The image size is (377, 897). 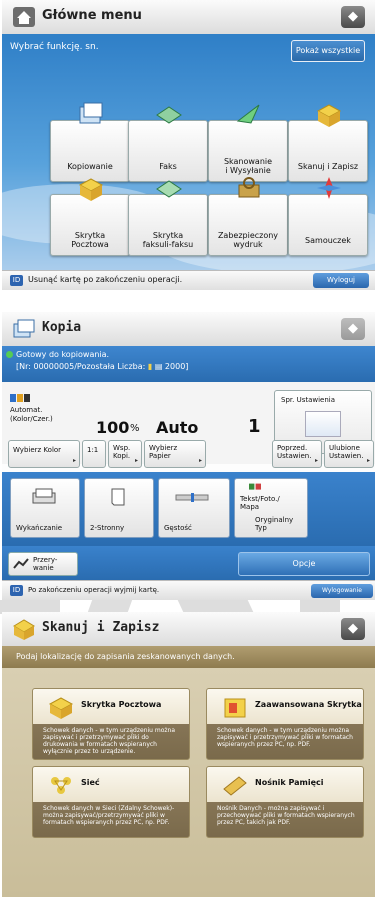 What do you see at coordinates (308, 704) in the screenshot?
I see `location-title: Zaawansowana Skrytka` at bounding box center [308, 704].